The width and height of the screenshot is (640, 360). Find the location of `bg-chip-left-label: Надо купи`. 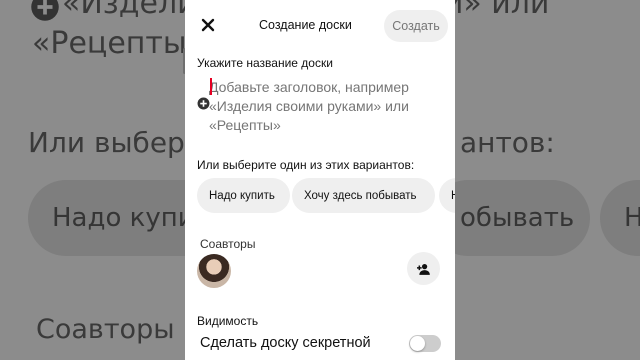

bg-chip-left-label: Надо купи is located at coordinates (123, 218).